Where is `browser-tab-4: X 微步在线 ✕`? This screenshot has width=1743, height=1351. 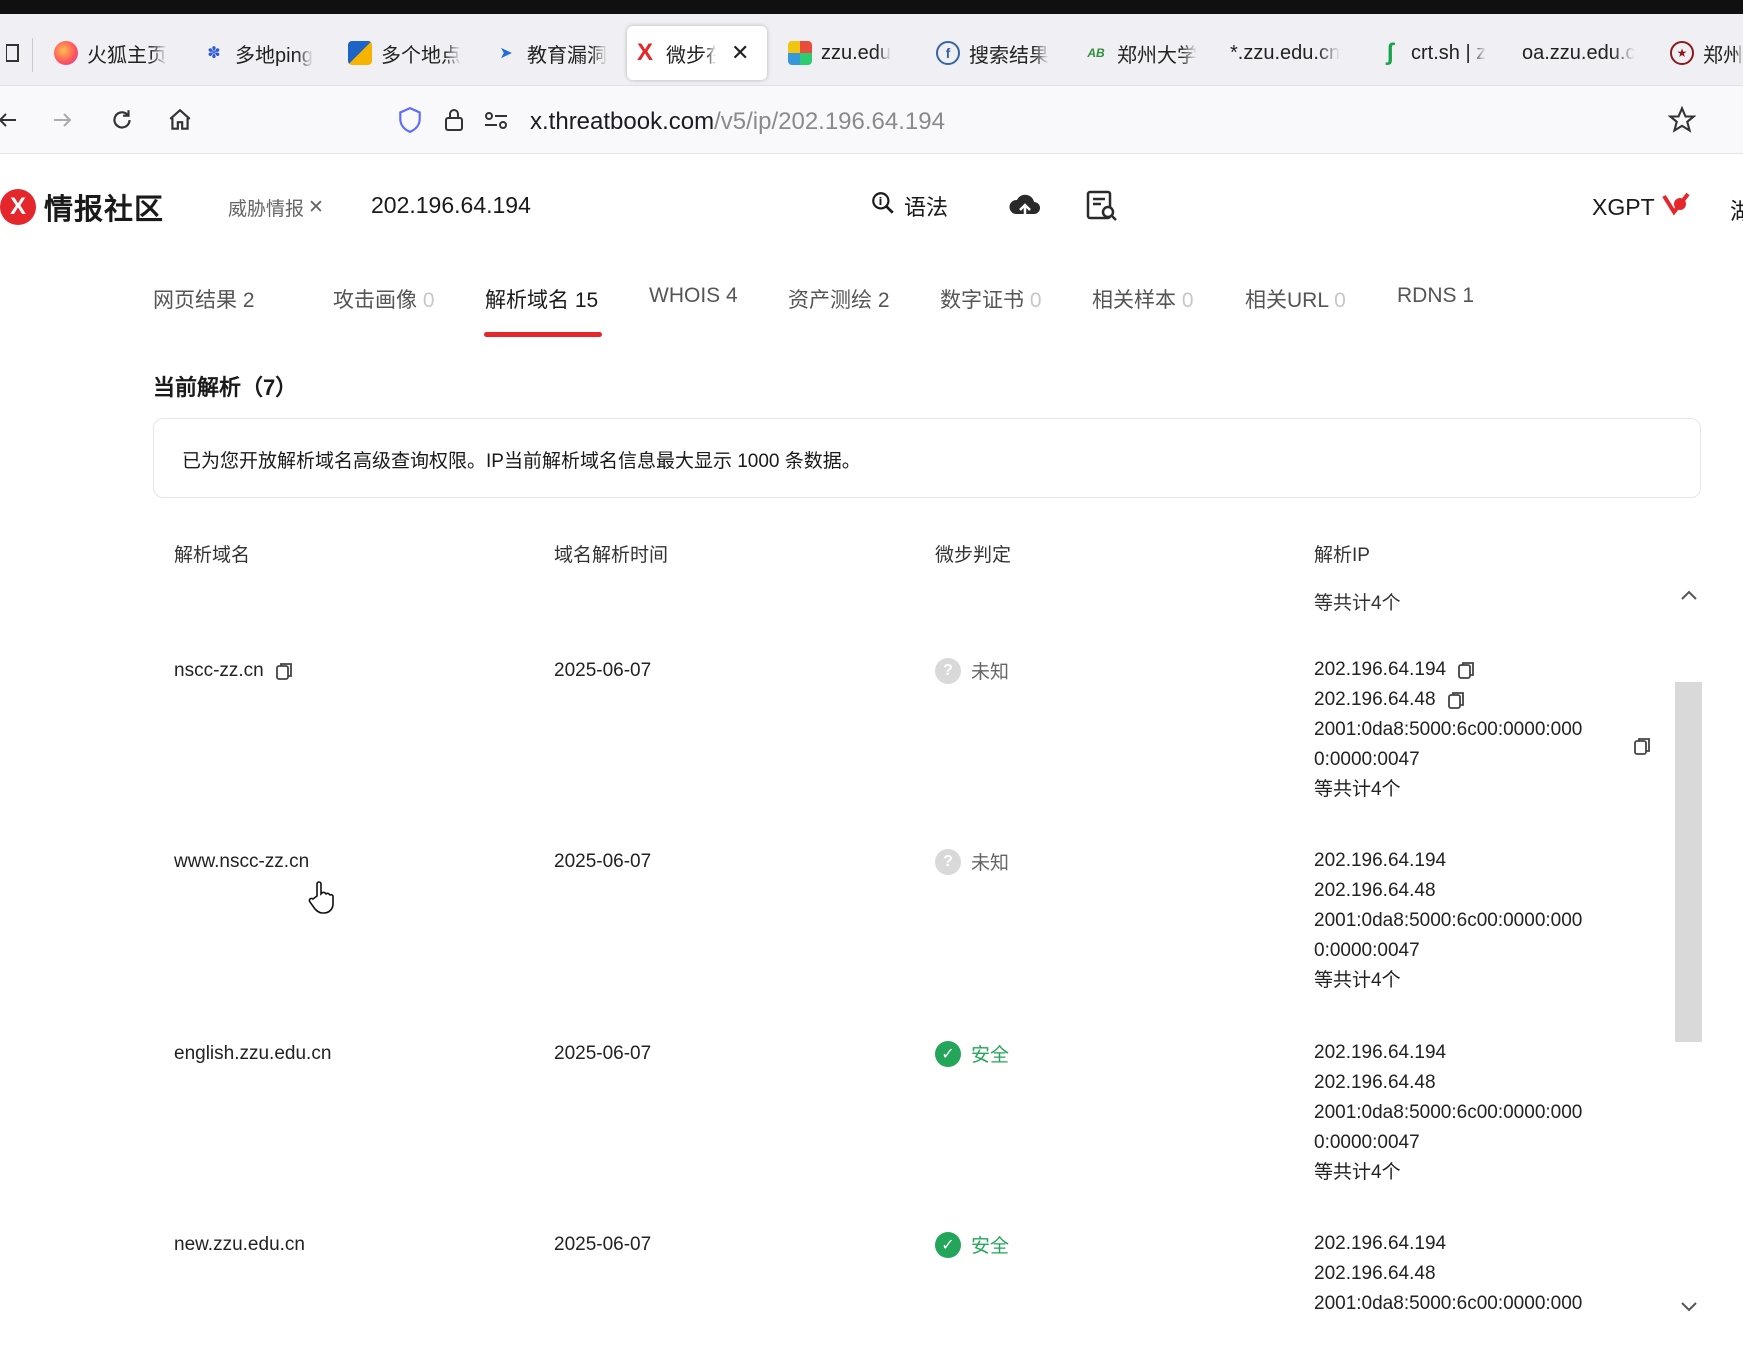
browser-tab-4: X 微步在线 ✕ is located at coordinates (697, 53).